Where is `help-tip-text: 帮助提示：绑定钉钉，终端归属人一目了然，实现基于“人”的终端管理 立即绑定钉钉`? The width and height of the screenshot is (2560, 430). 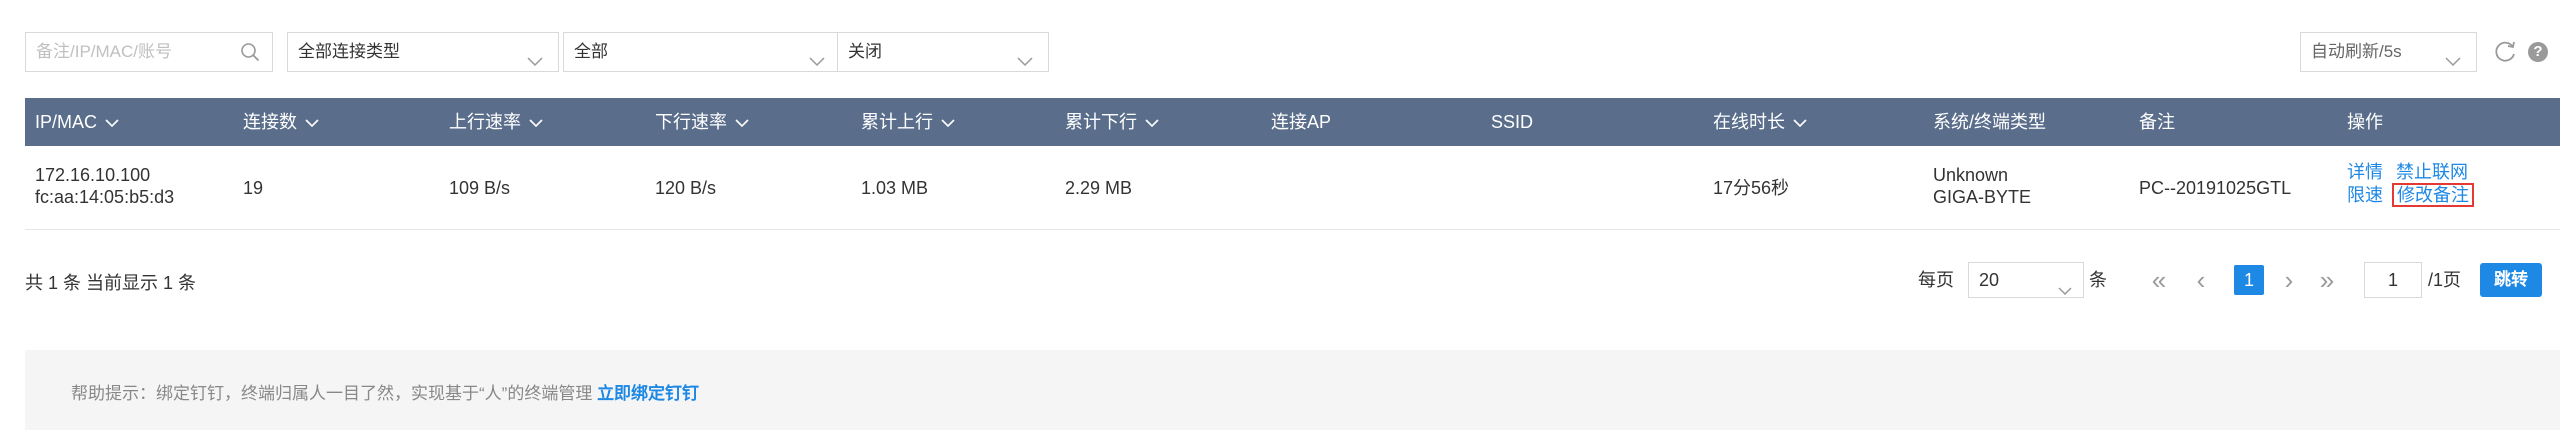
help-tip-text: 帮助提示：绑定钉钉，终端归属人一目了然，实现基于“人”的终端管理 立即绑定钉钉 is located at coordinates (385, 391).